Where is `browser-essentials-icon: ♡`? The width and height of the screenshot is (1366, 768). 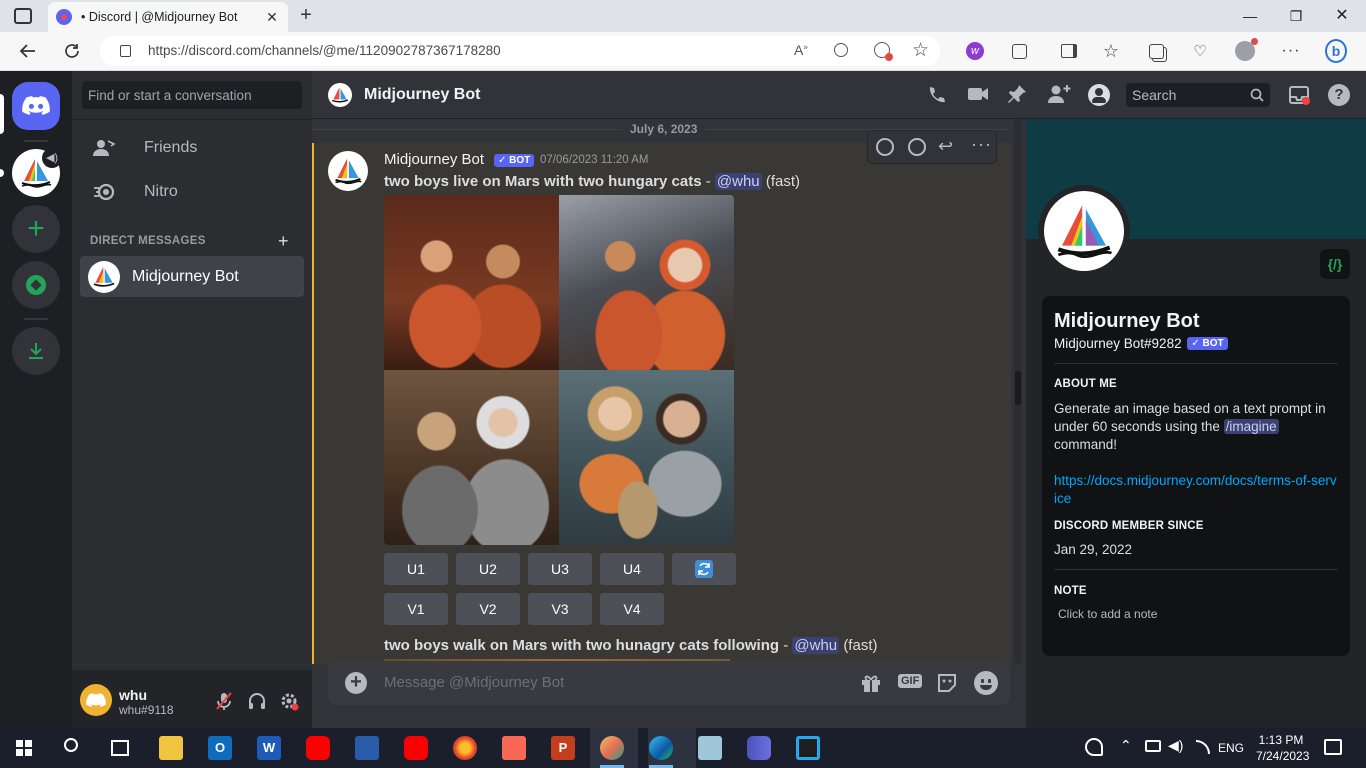
browser-essentials-icon: ♡ is located at coordinates (1200, 51).